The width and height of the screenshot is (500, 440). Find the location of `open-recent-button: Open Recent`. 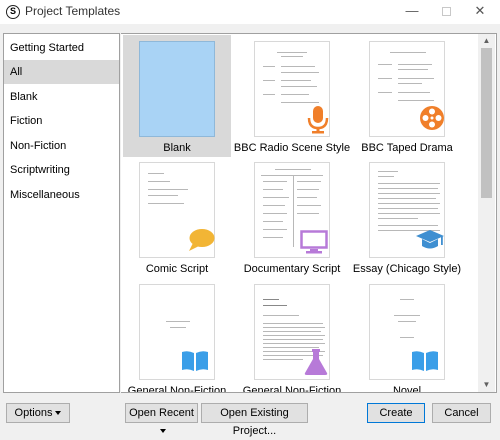

open-recent-button: Open Recent is located at coordinates (161, 418).